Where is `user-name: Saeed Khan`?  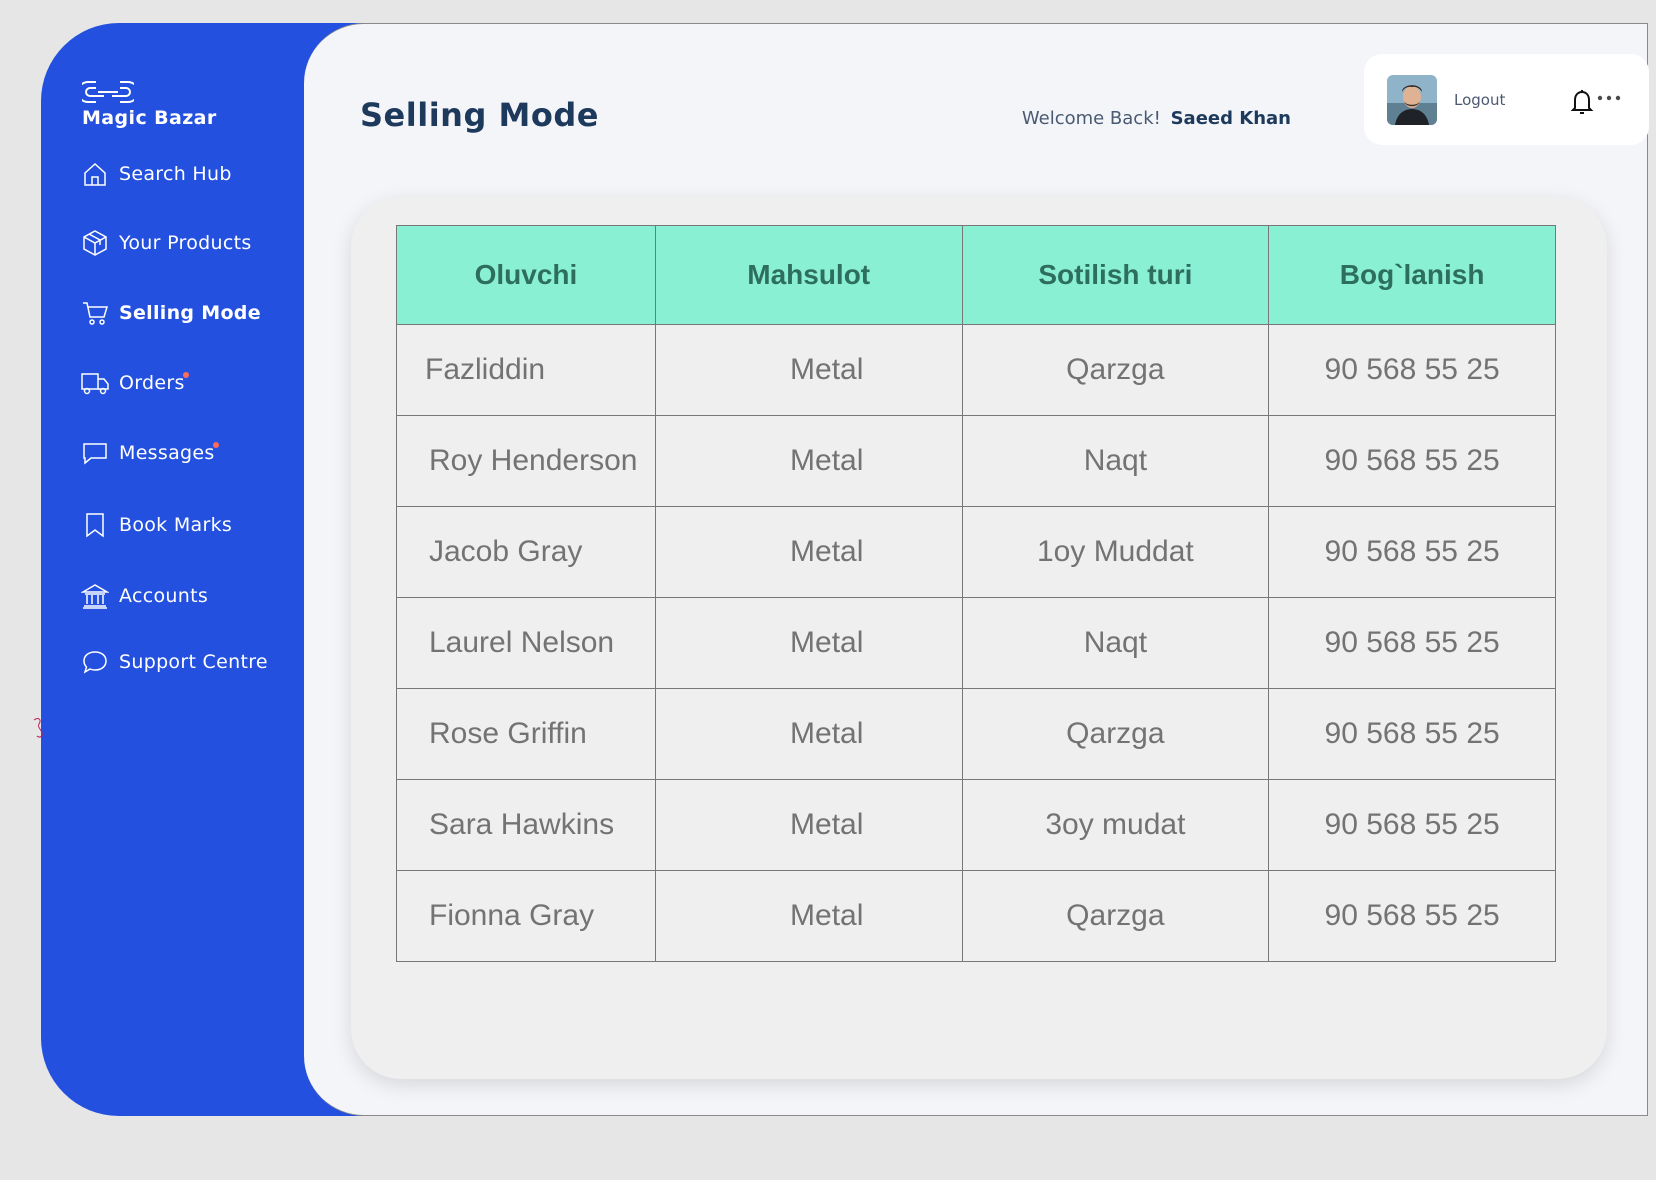 user-name: Saeed Khan is located at coordinates (1230, 118).